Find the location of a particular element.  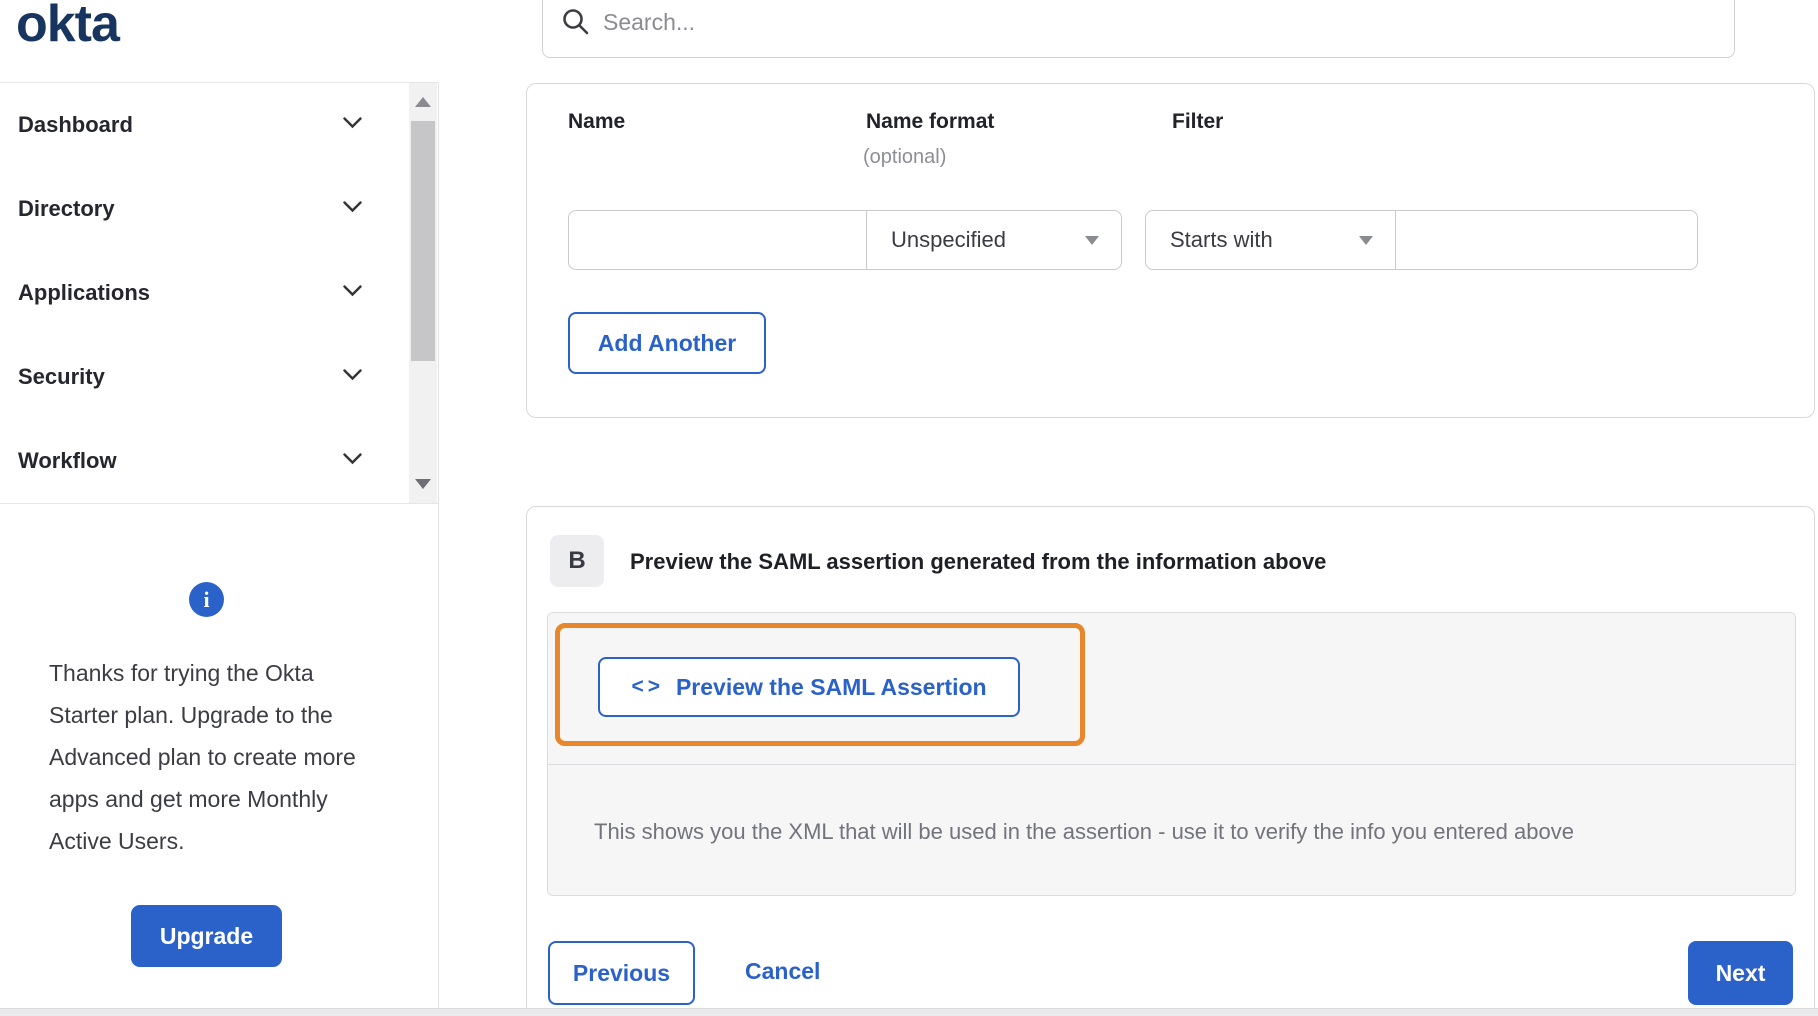

upgrade-button: Upgrade is located at coordinates (206, 936).